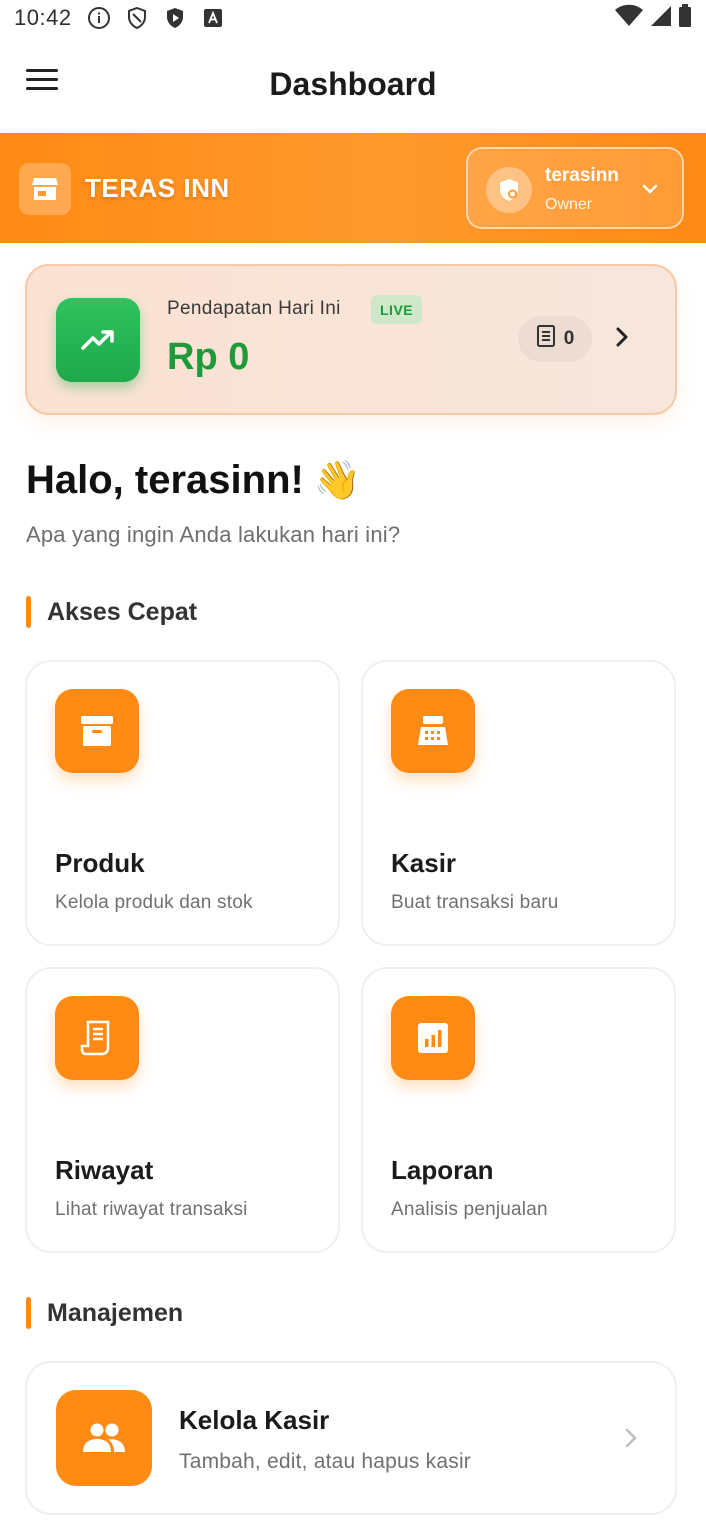 This screenshot has height=1524, width=706. What do you see at coordinates (157, 188) in the screenshot?
I see `store-name: TERAS INN` at bounding box center [157, 188].